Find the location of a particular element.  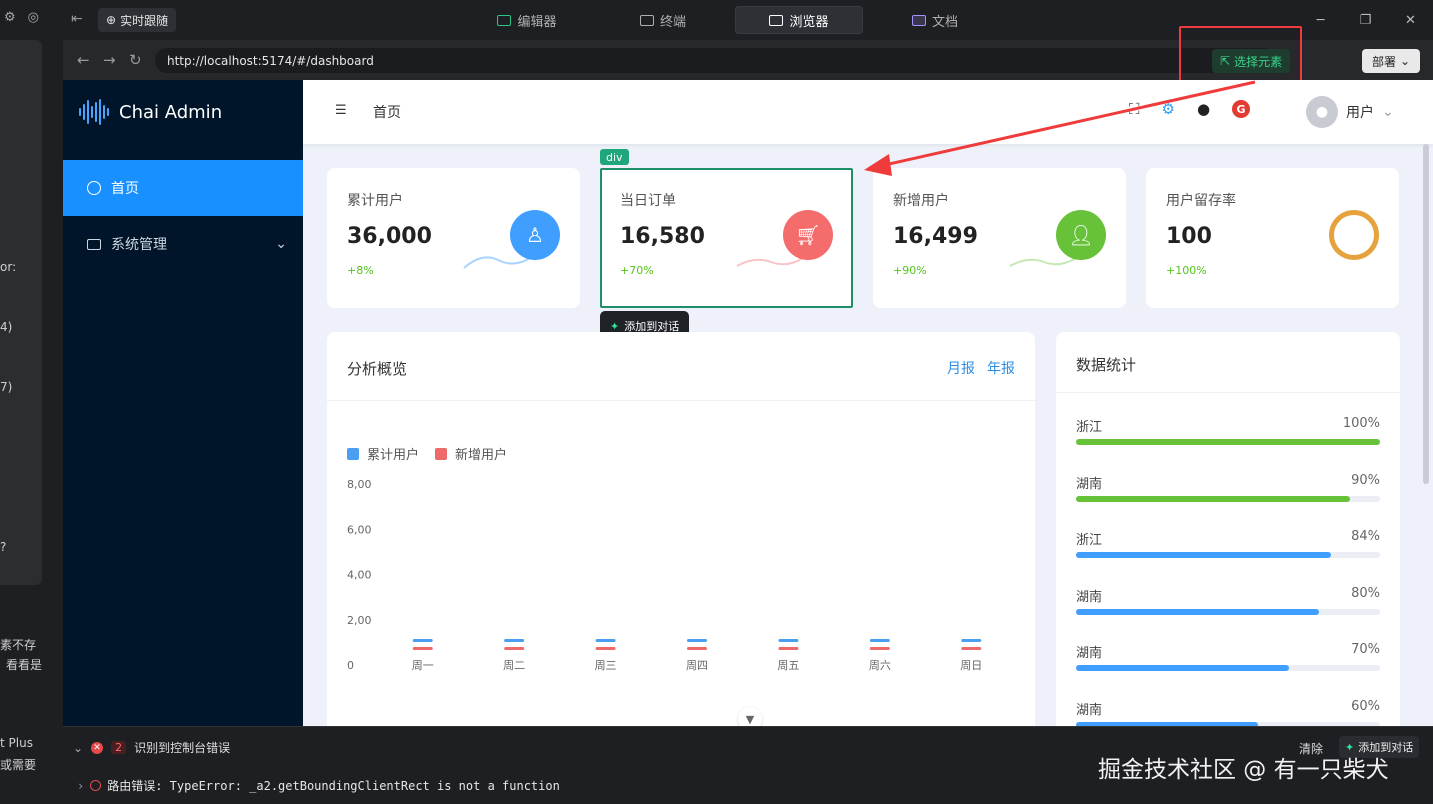

fullscreen-icon: ⛶ is located at coordinates (1134, 109).